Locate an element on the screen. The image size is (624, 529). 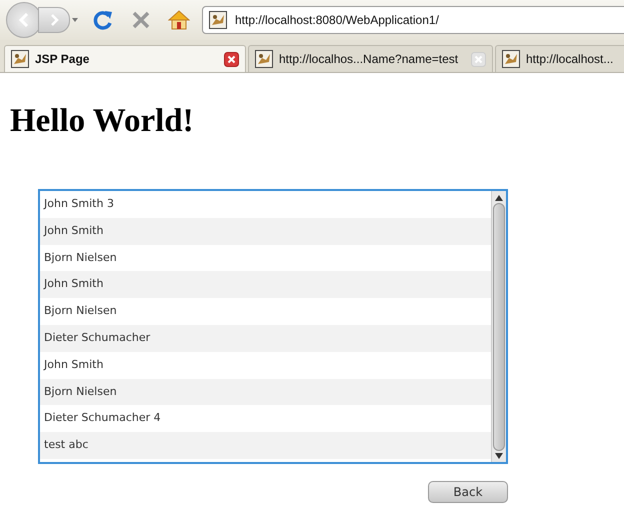
back-button: Back is located at coordinates (468, 492).